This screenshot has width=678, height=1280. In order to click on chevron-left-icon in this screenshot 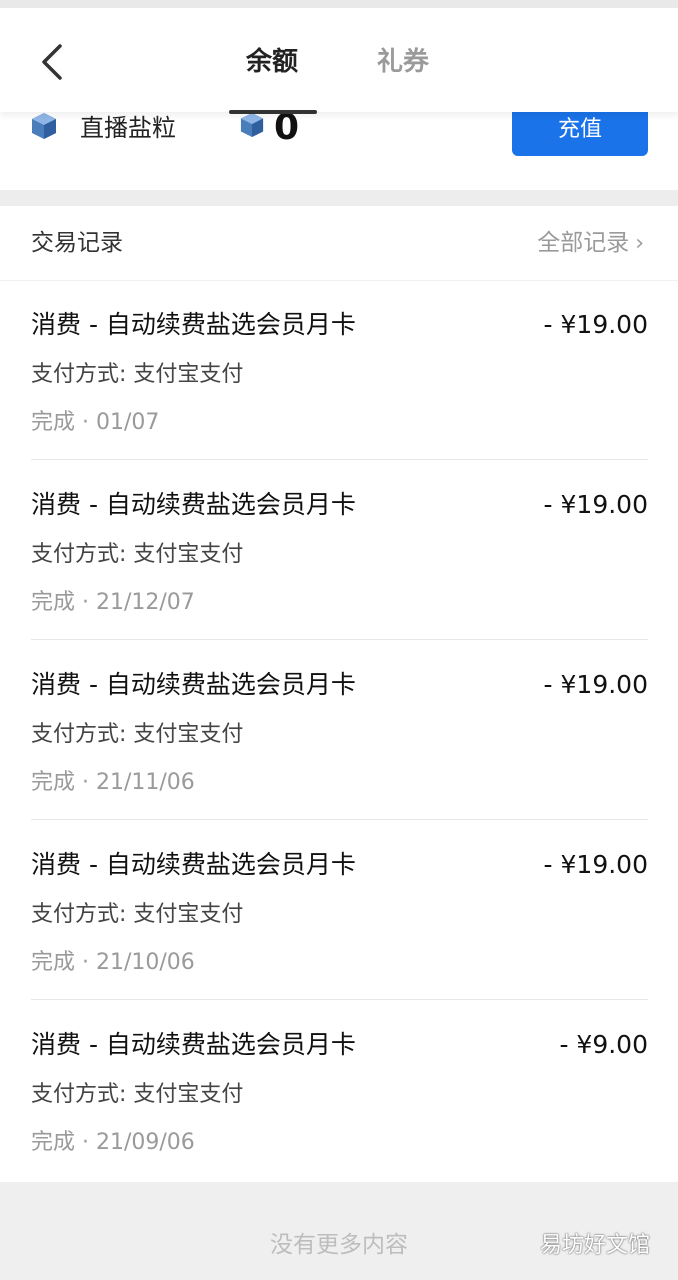, I will do `click(52, 62)`.